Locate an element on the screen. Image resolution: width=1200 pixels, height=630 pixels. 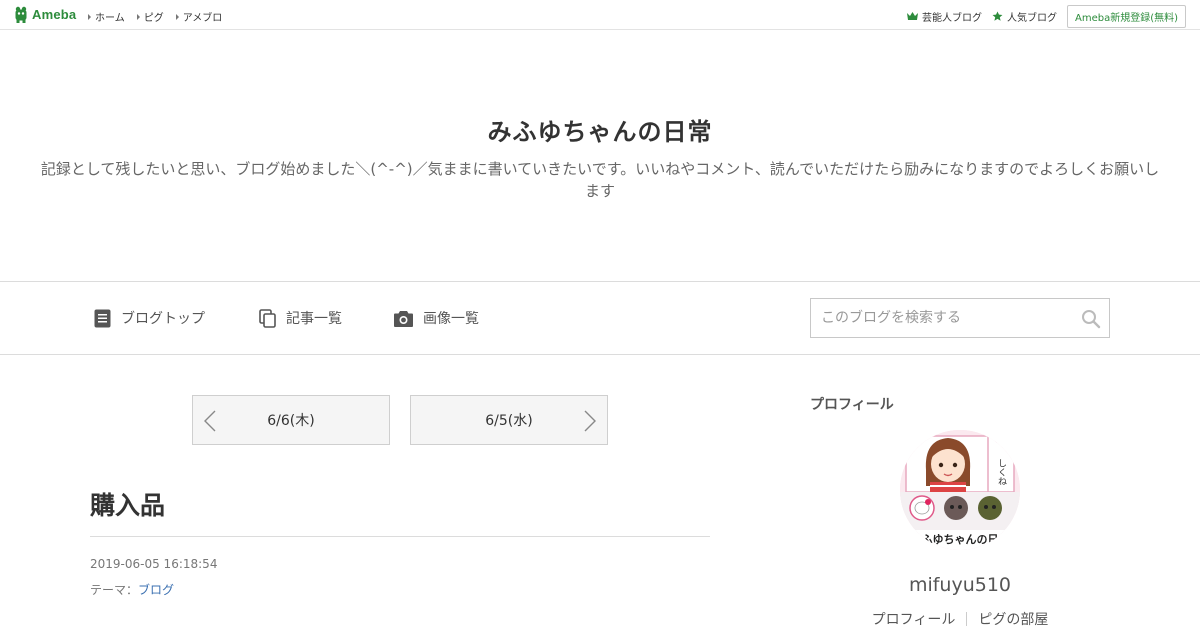
chevron-left-icon is located at coordinates (210, 421).